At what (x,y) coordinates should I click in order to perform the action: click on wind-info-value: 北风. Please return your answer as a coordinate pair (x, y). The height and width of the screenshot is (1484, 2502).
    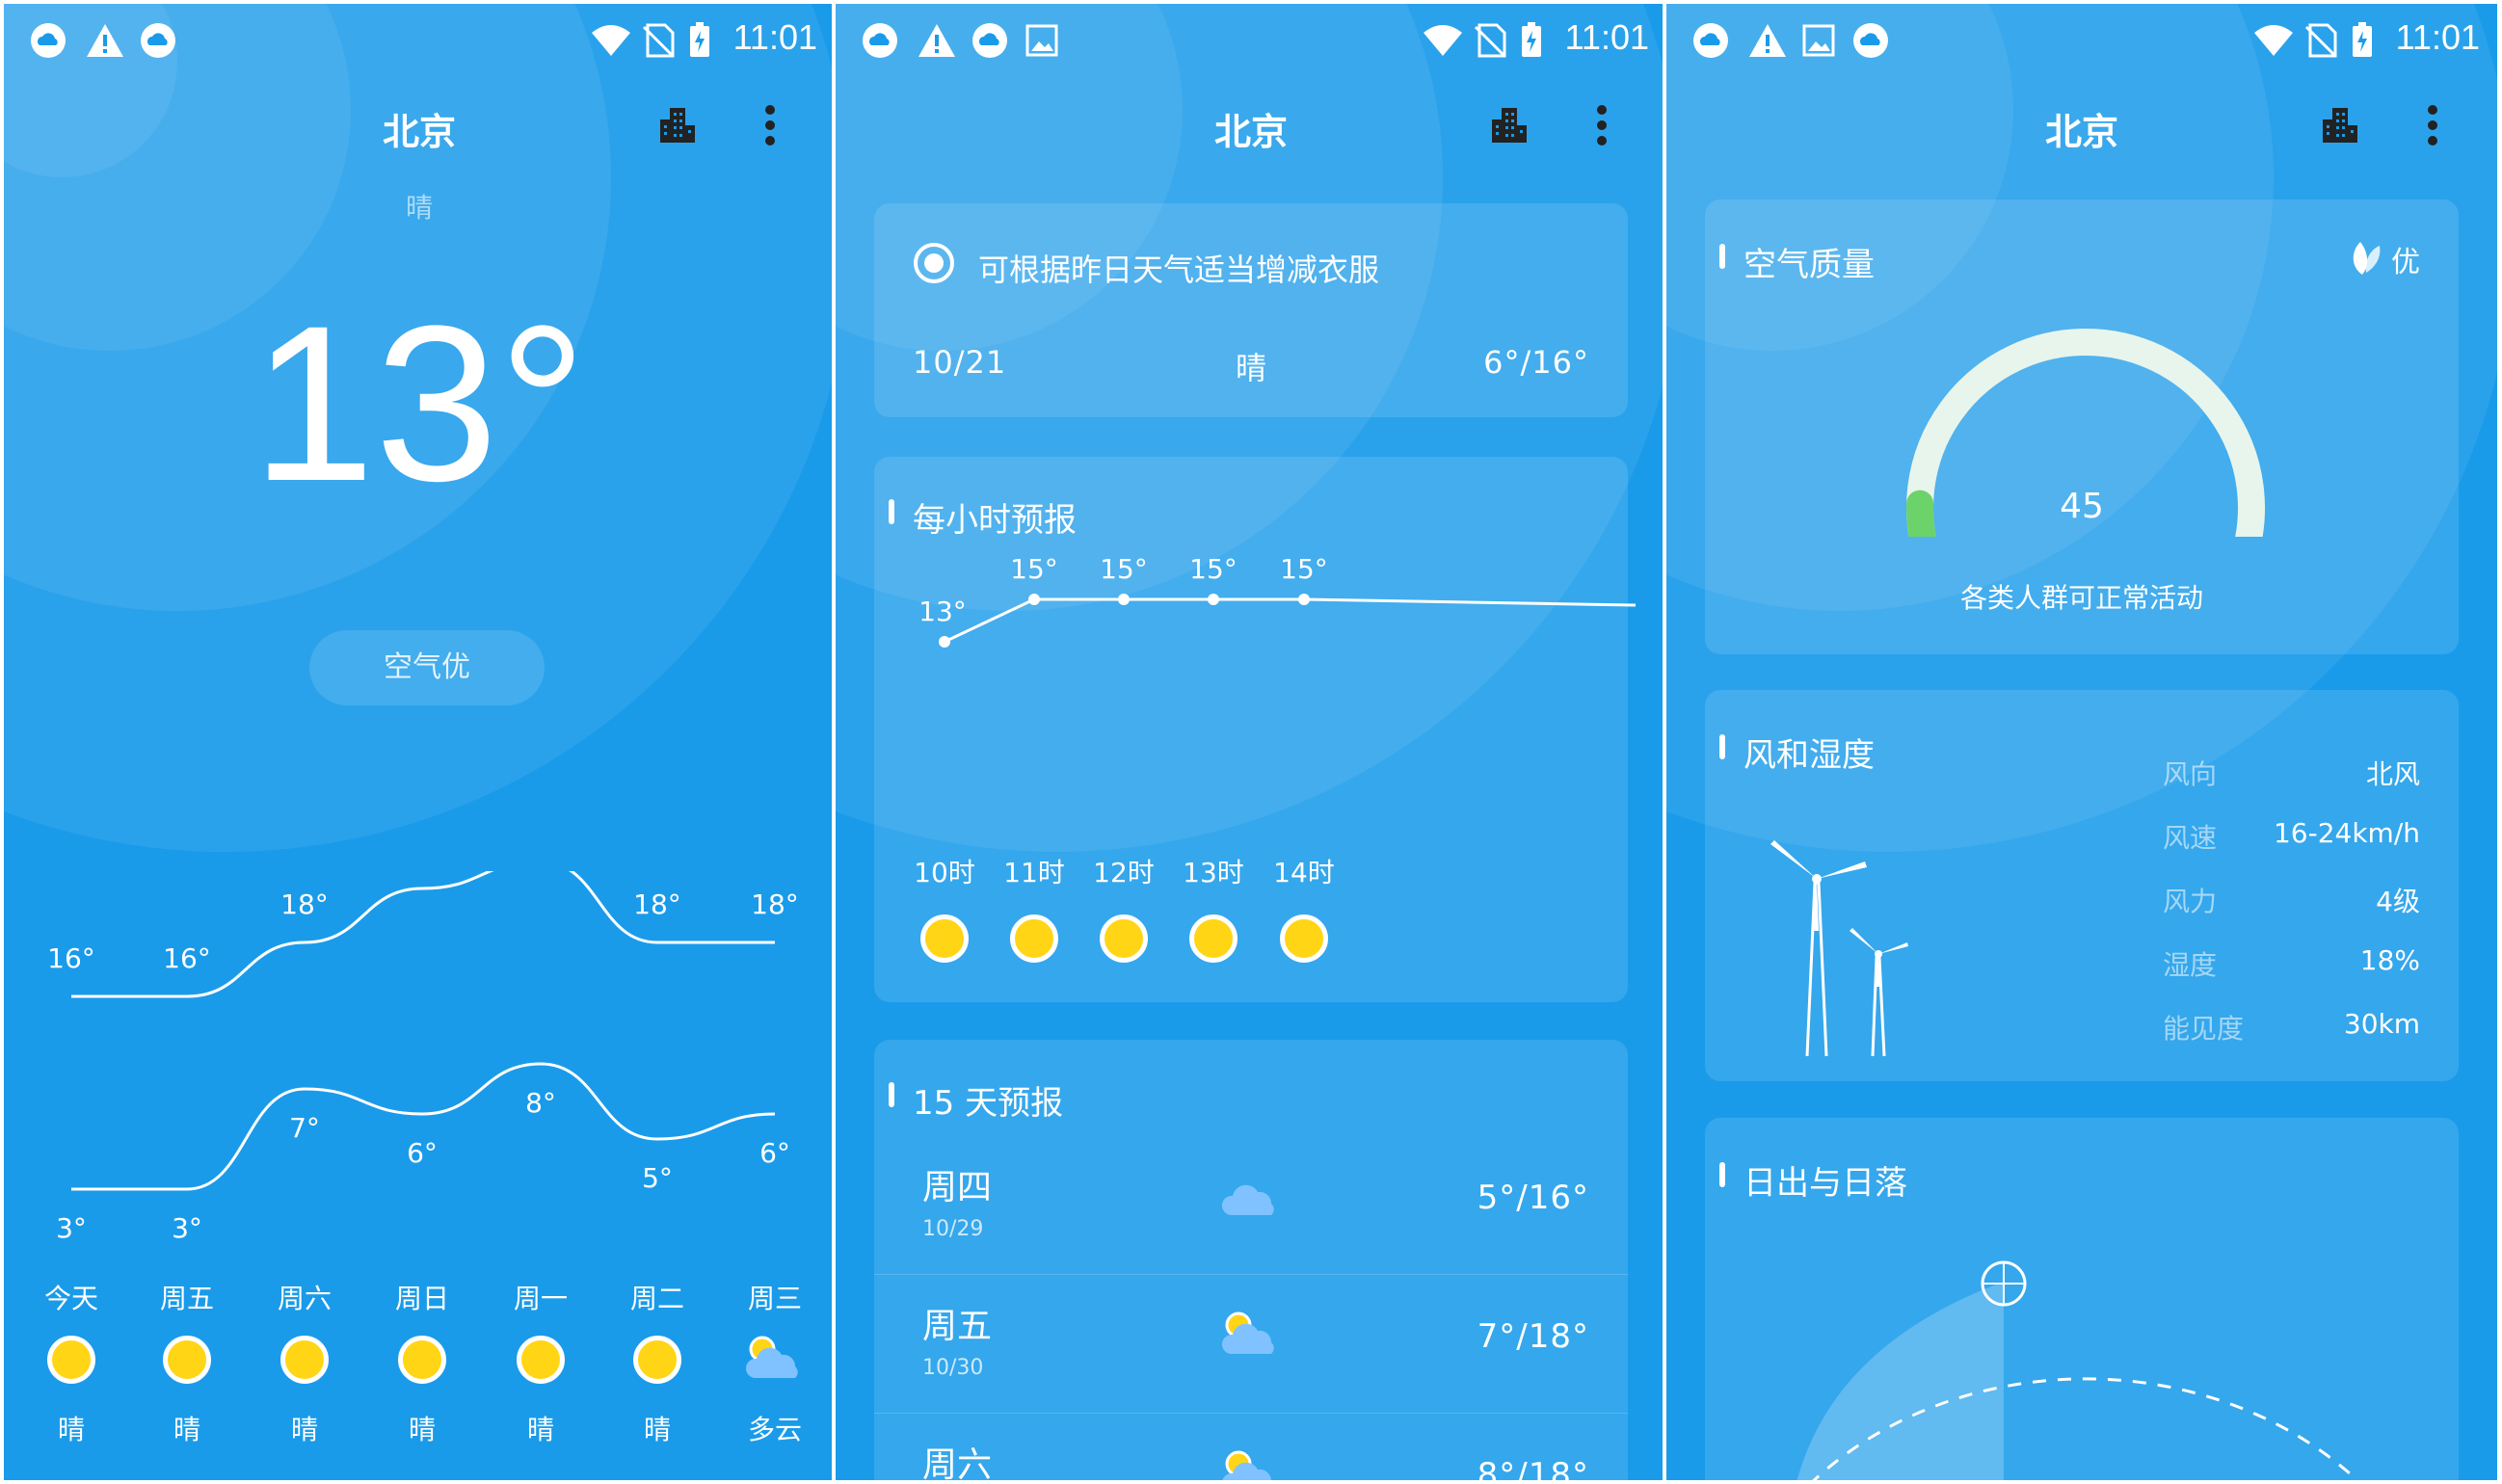
    Looking at the image, I should click on (2392, 774).